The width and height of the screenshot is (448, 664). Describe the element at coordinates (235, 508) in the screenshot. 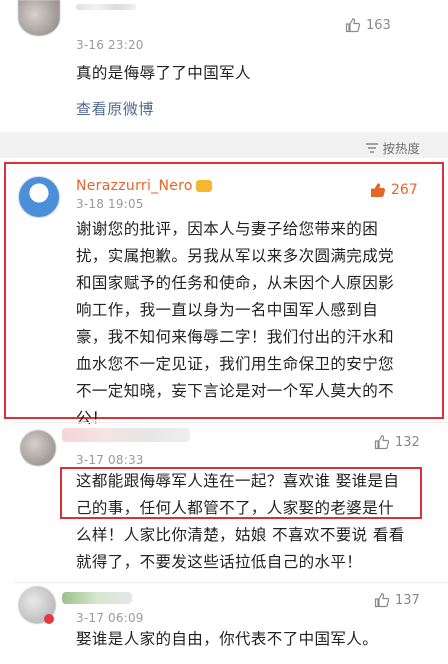

I see `comment-line: 己的事，任何人都管不了，人家娶的老婆是什` at that location.